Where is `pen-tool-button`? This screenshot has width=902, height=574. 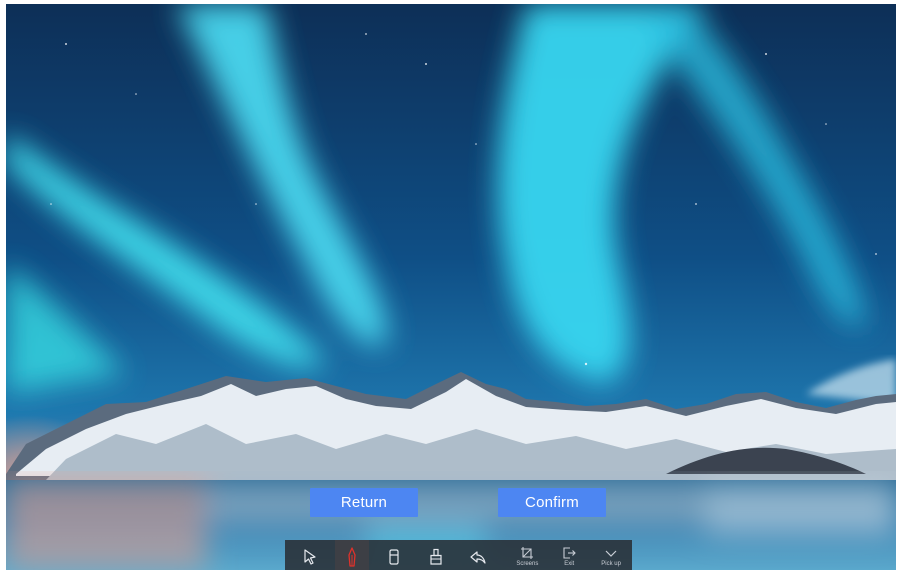 pen-tool-button is located at coordinates (351, 555).